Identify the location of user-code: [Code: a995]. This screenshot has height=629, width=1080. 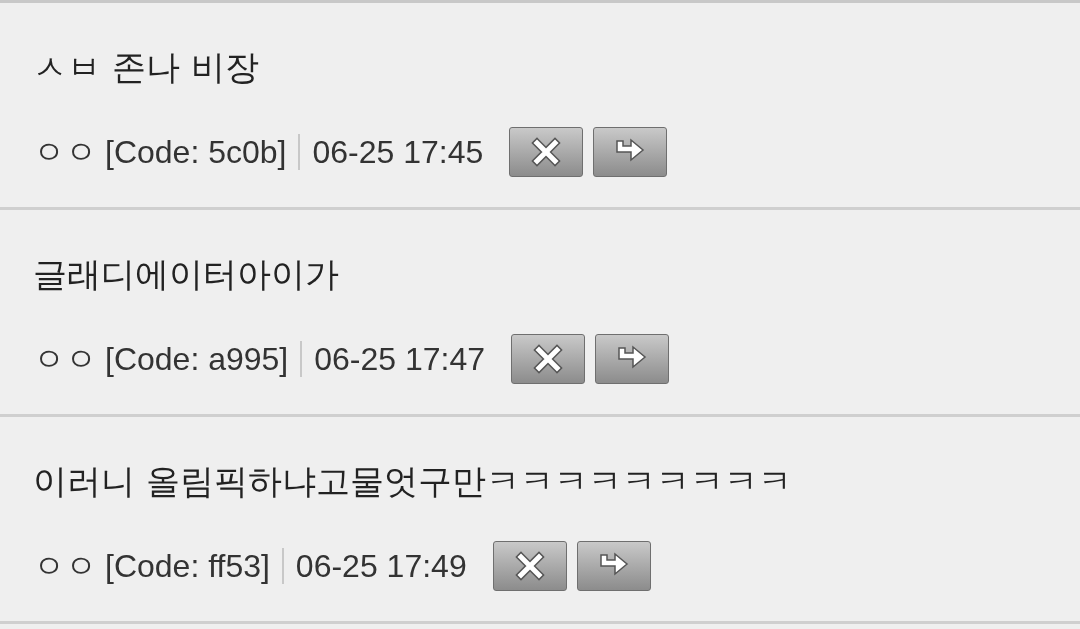
(197, 359).